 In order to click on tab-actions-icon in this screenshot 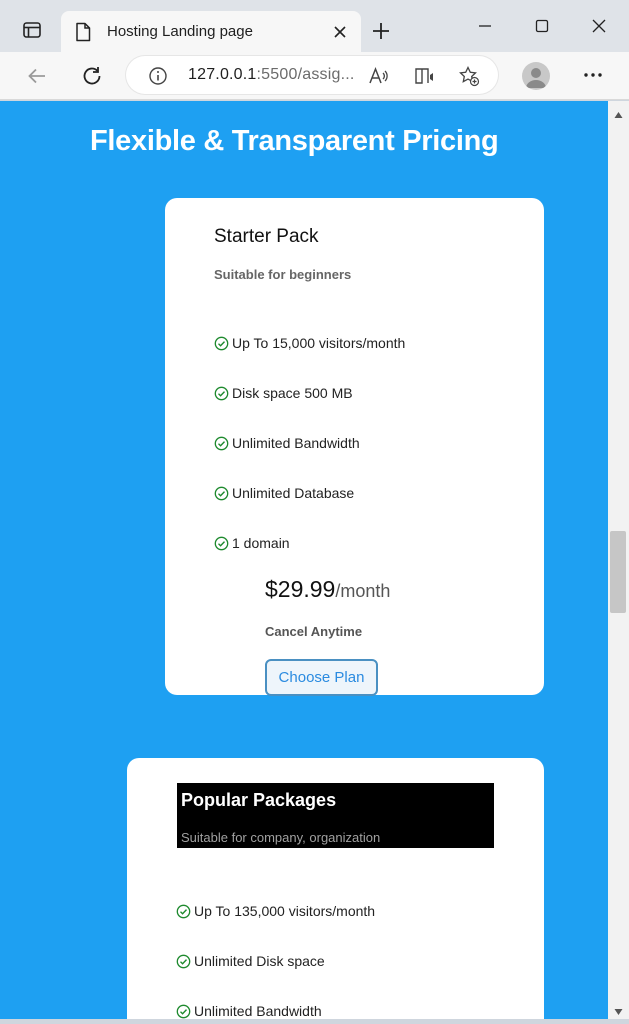, I will do `click(32, 30)`.